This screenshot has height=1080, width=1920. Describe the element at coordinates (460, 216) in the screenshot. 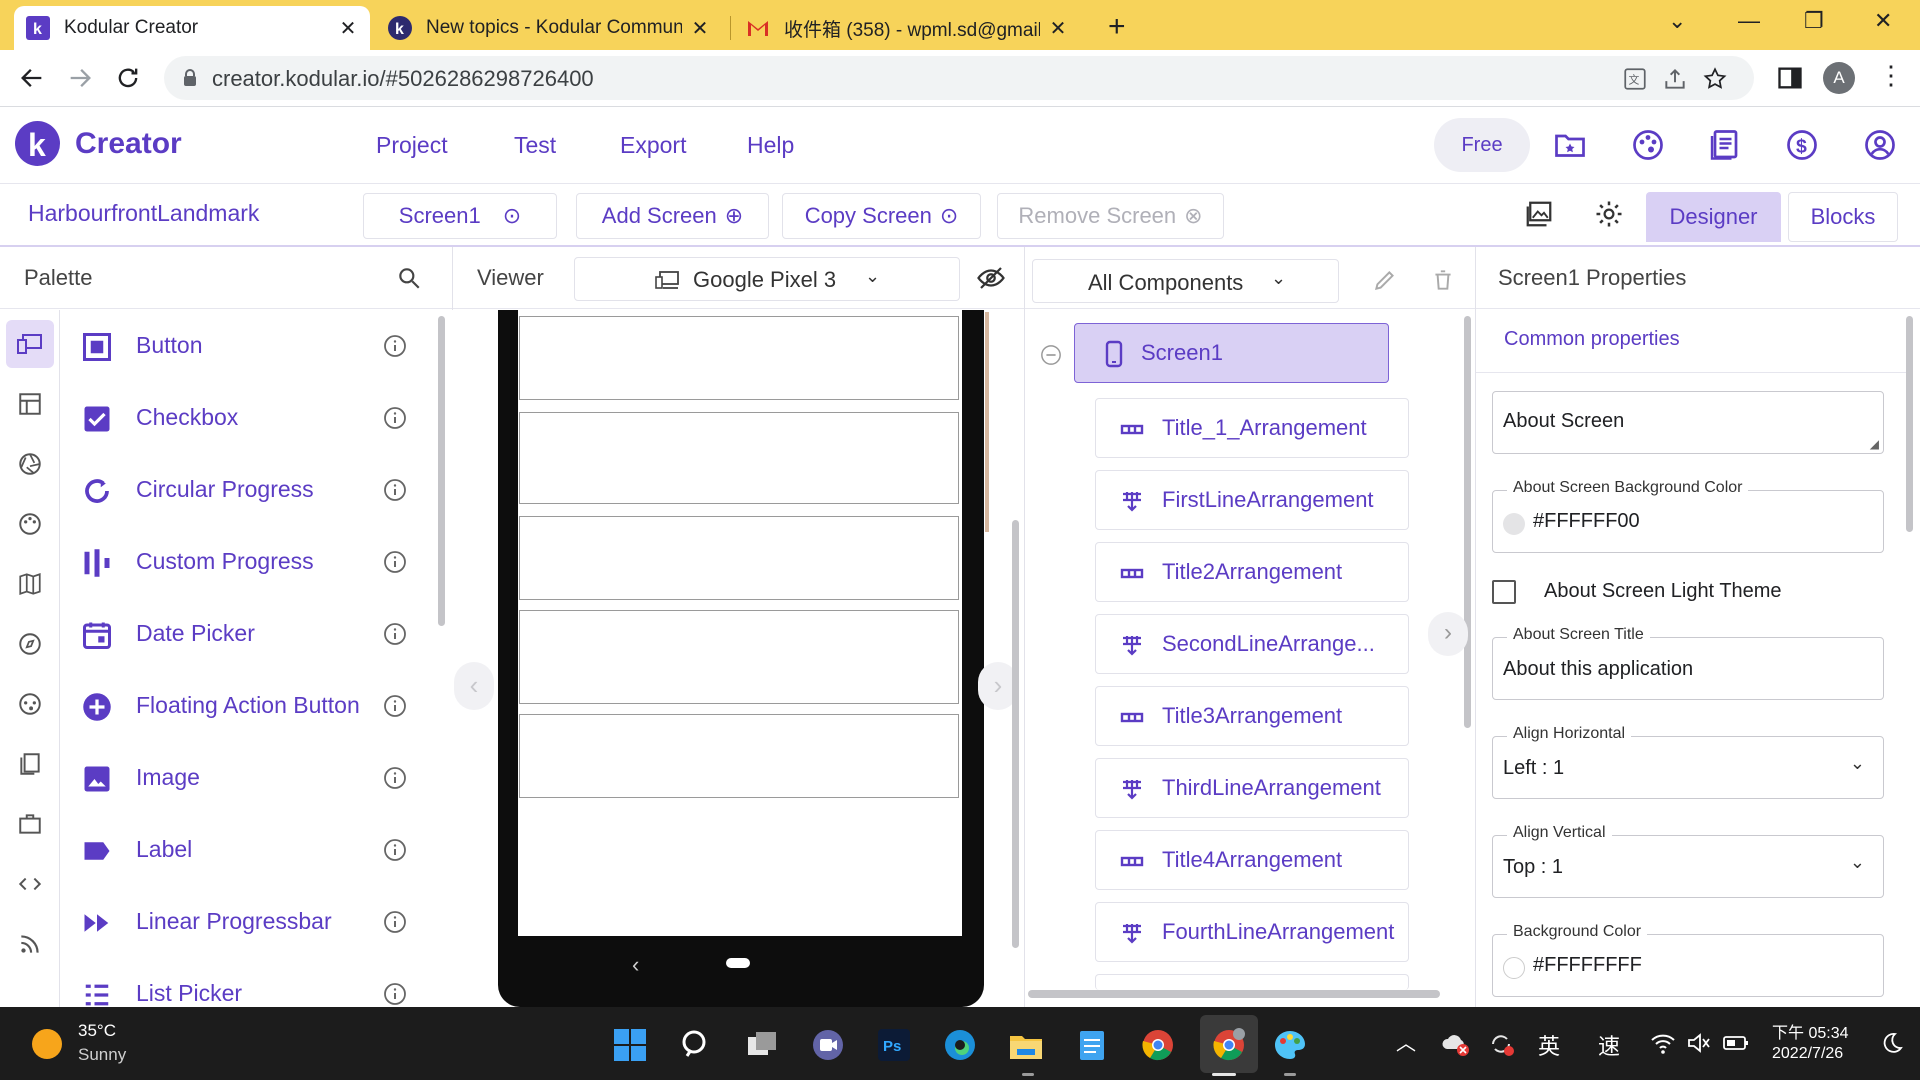

I see `screen-select-button: Screen1 ⊙` at that location.